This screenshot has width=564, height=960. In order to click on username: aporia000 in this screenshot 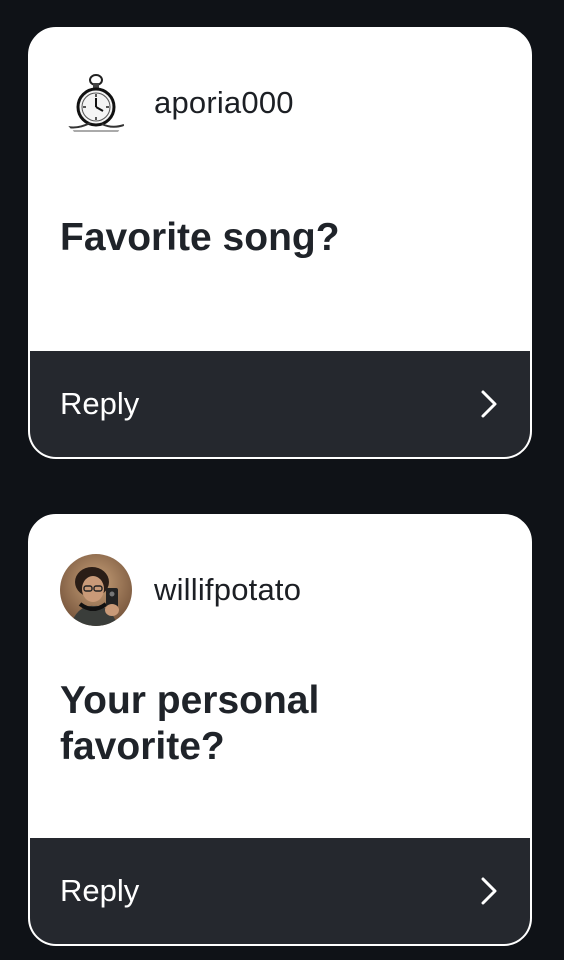, I will do `click(224, 103)`.